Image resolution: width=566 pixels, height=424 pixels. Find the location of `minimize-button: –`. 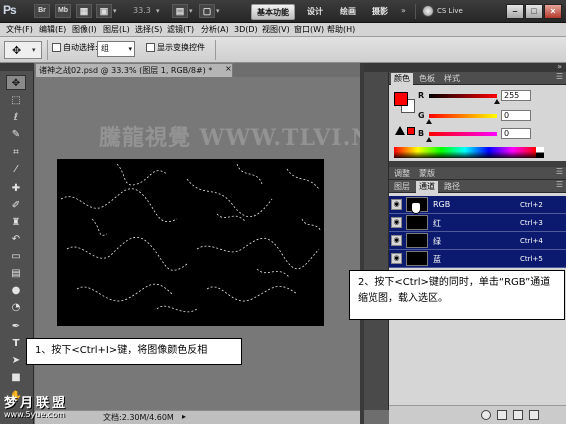

minimize-button: – is located at coordinates (515, 11).